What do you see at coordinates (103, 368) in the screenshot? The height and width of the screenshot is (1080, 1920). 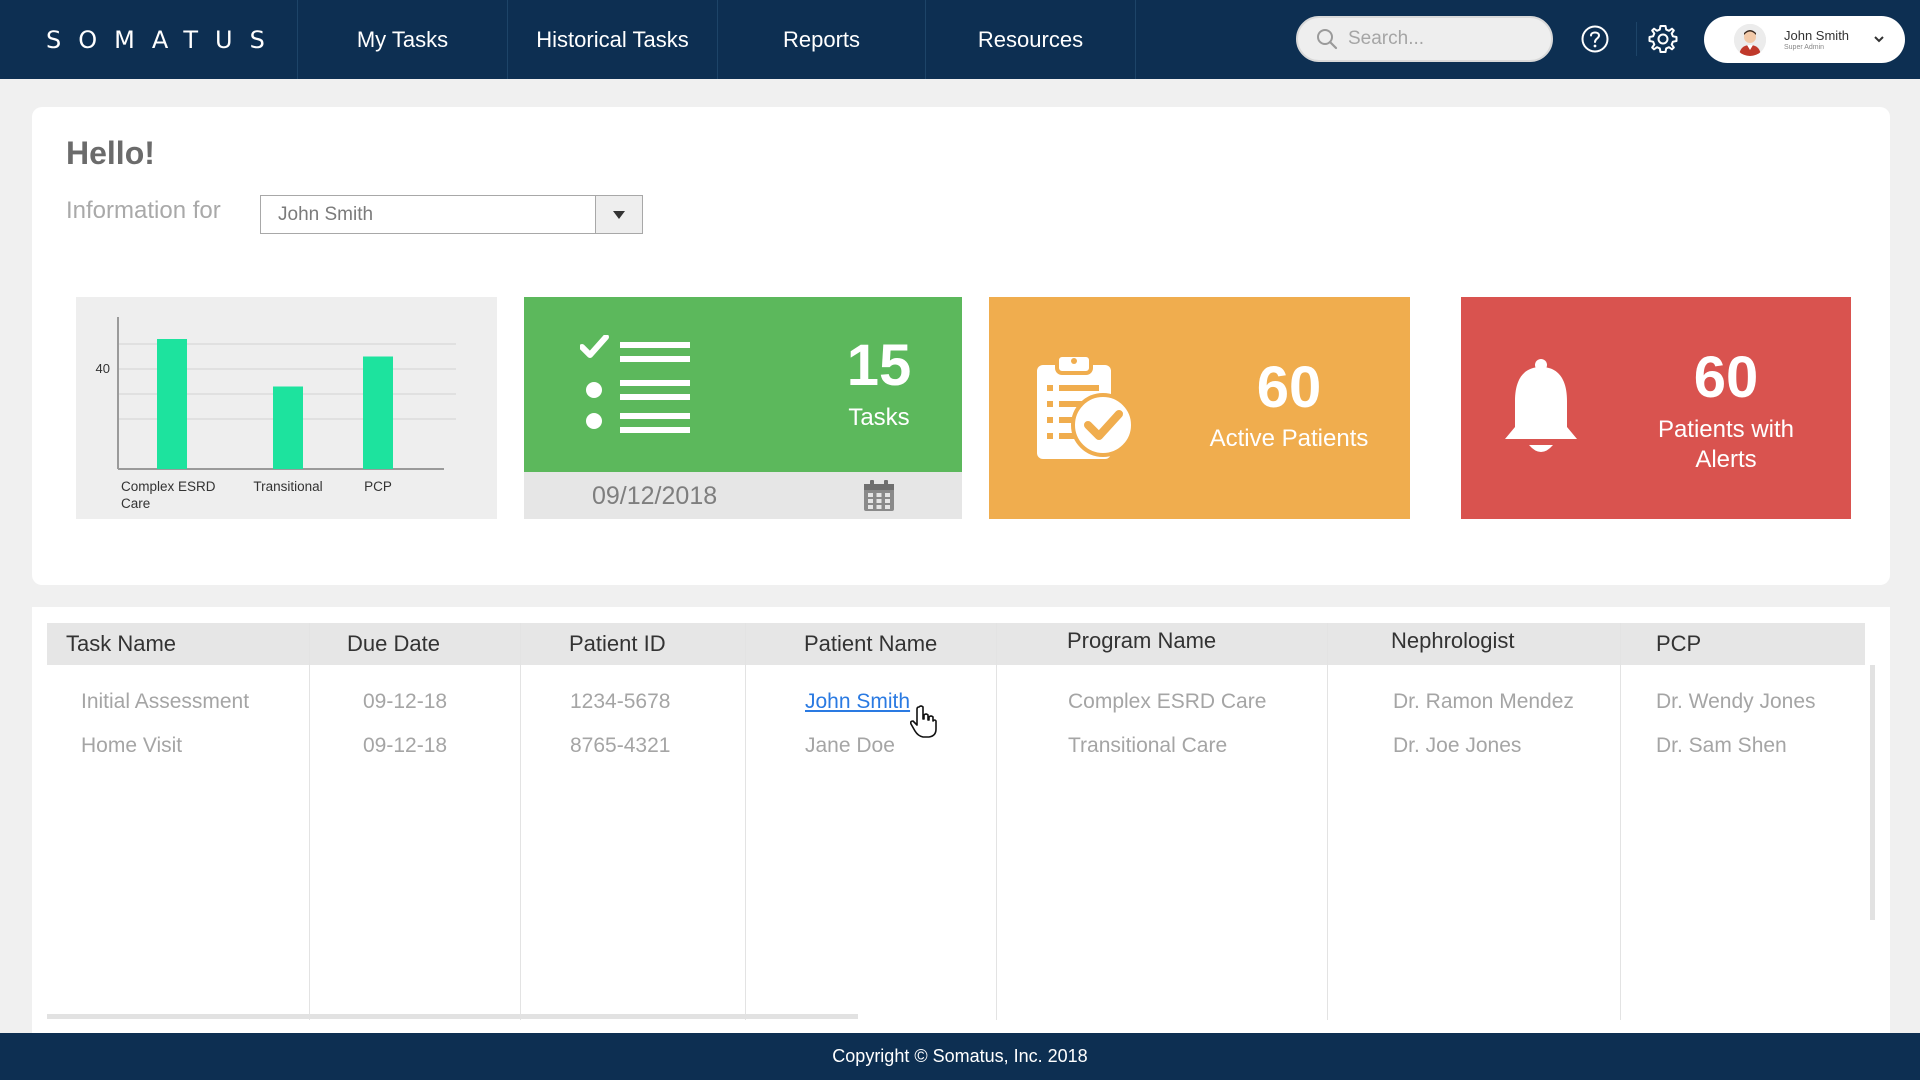 I see `chart-y-tick-label: 40` at bounding box center [103, 368].